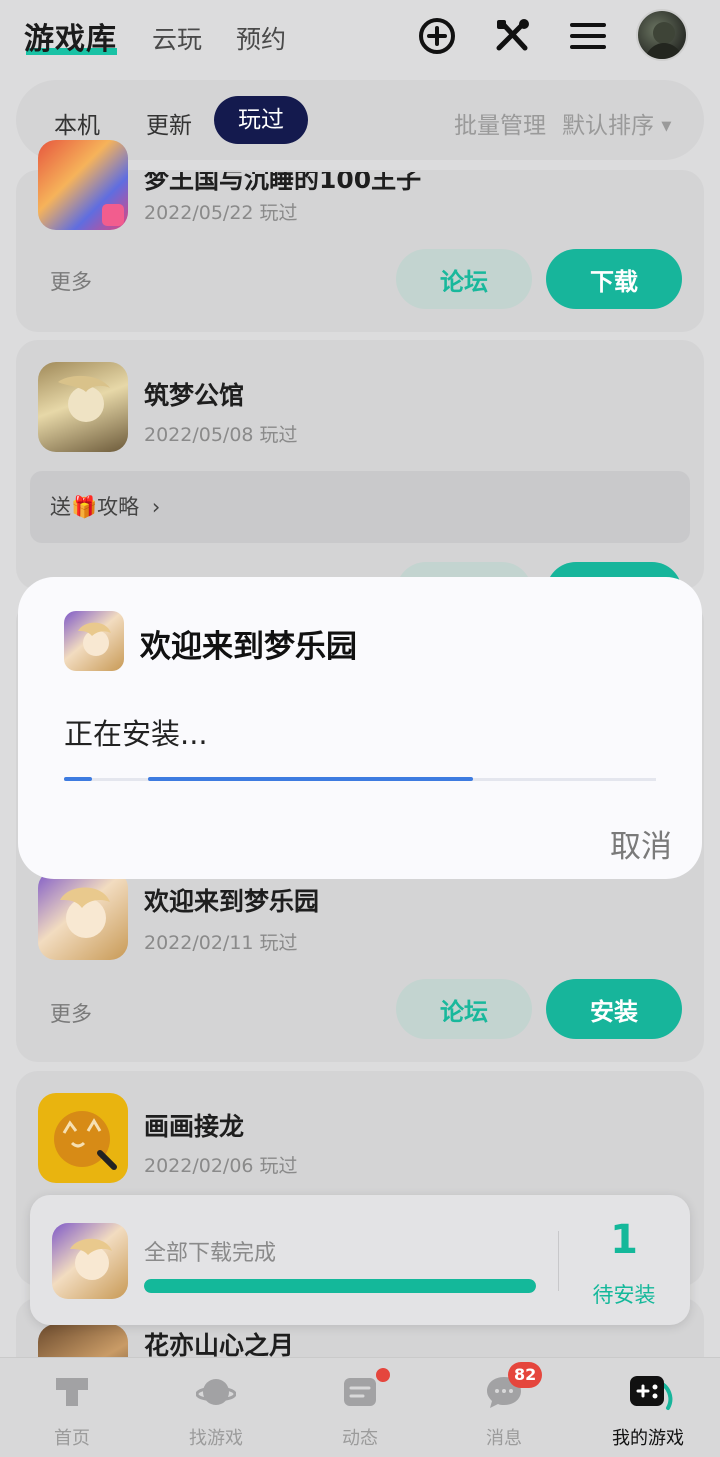  What do you see at coordinates (194, 395) in the screenshot?
I see `game-name: 筑梦公馆` at bounding box center [194, 395].